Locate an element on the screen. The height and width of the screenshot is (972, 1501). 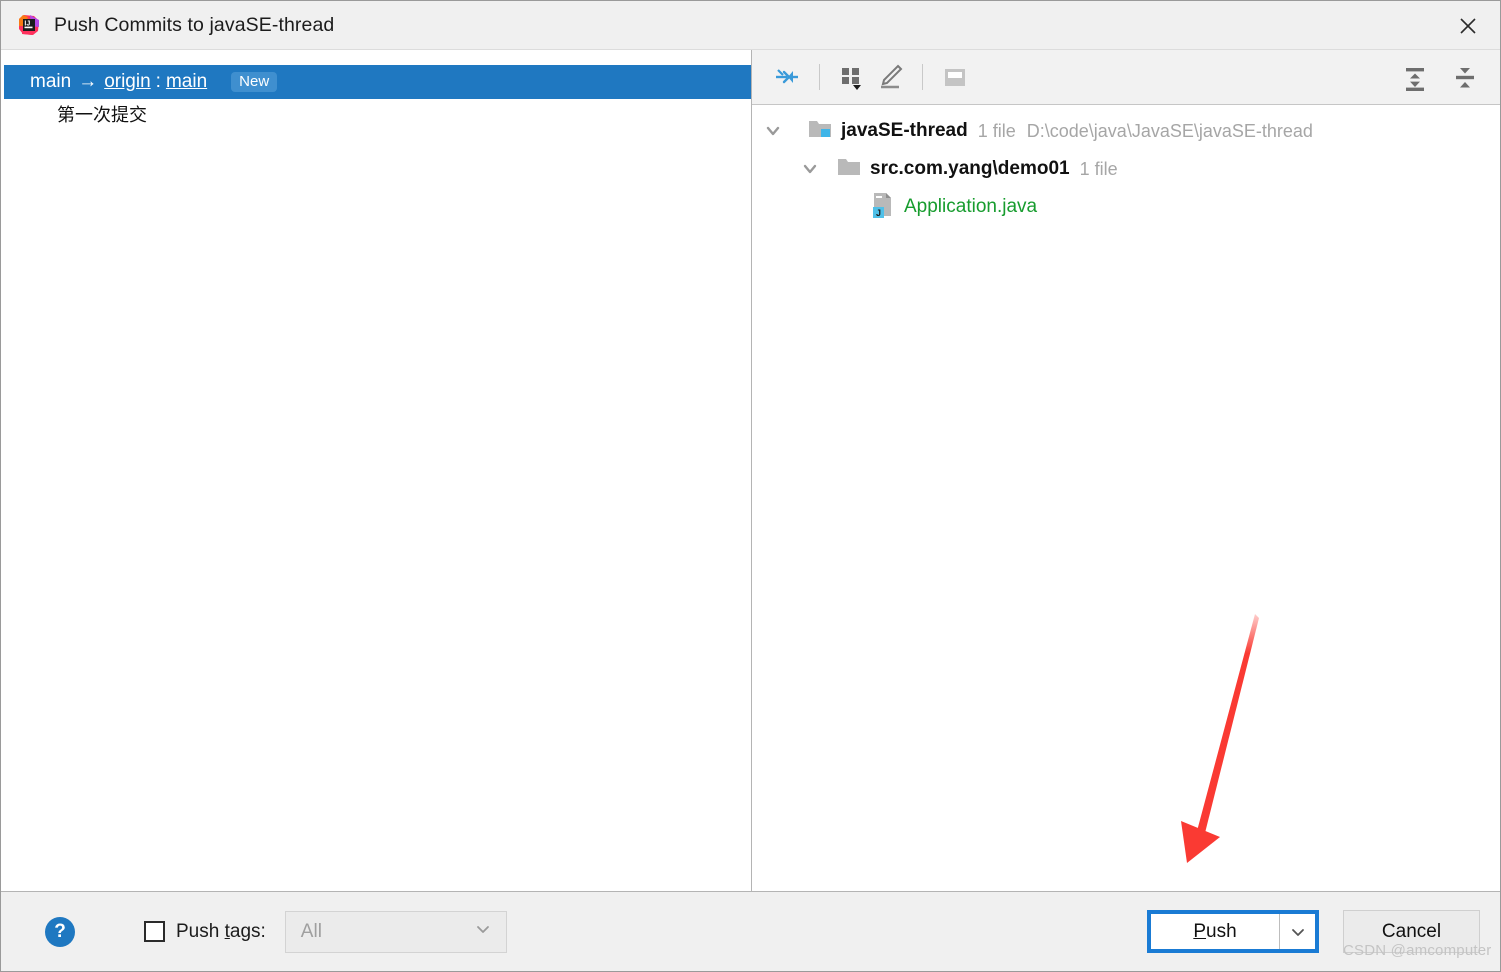
tree-node-name: javaSE-thread is located at coordinates (904, 130).